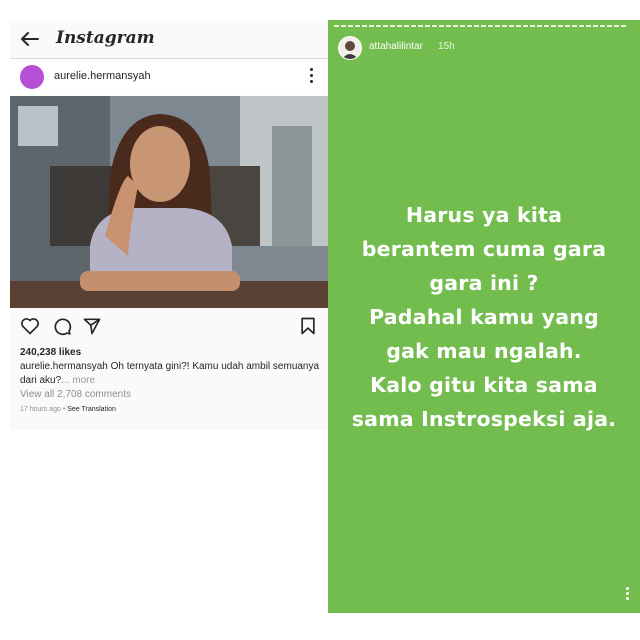  Describe the element at coordinates (308, 326) in the screenshot. I see `bookmark-icon` at that location.